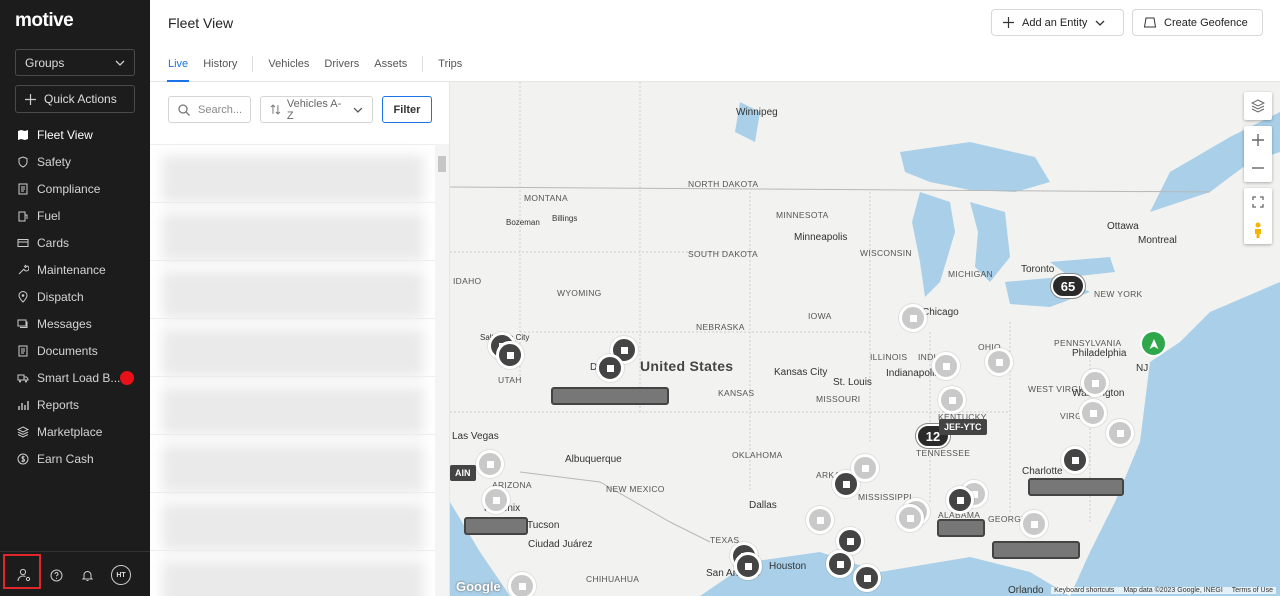  What do you see at coordinates (390, 64) in the screenshot?
I see `tab-assets: Assets` at bounding box center [390, 64].